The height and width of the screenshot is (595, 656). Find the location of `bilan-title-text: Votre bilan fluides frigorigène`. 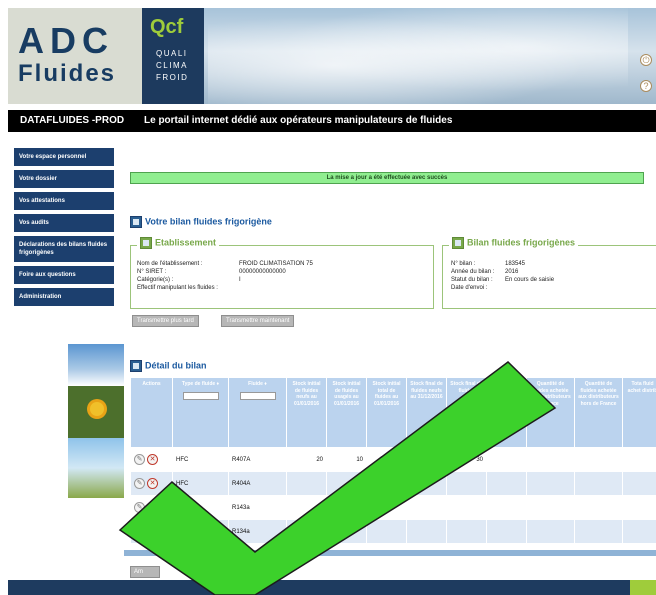

bilan-title-text: Votre bilan fluides frigorigène is located at coordinates (208, 221).